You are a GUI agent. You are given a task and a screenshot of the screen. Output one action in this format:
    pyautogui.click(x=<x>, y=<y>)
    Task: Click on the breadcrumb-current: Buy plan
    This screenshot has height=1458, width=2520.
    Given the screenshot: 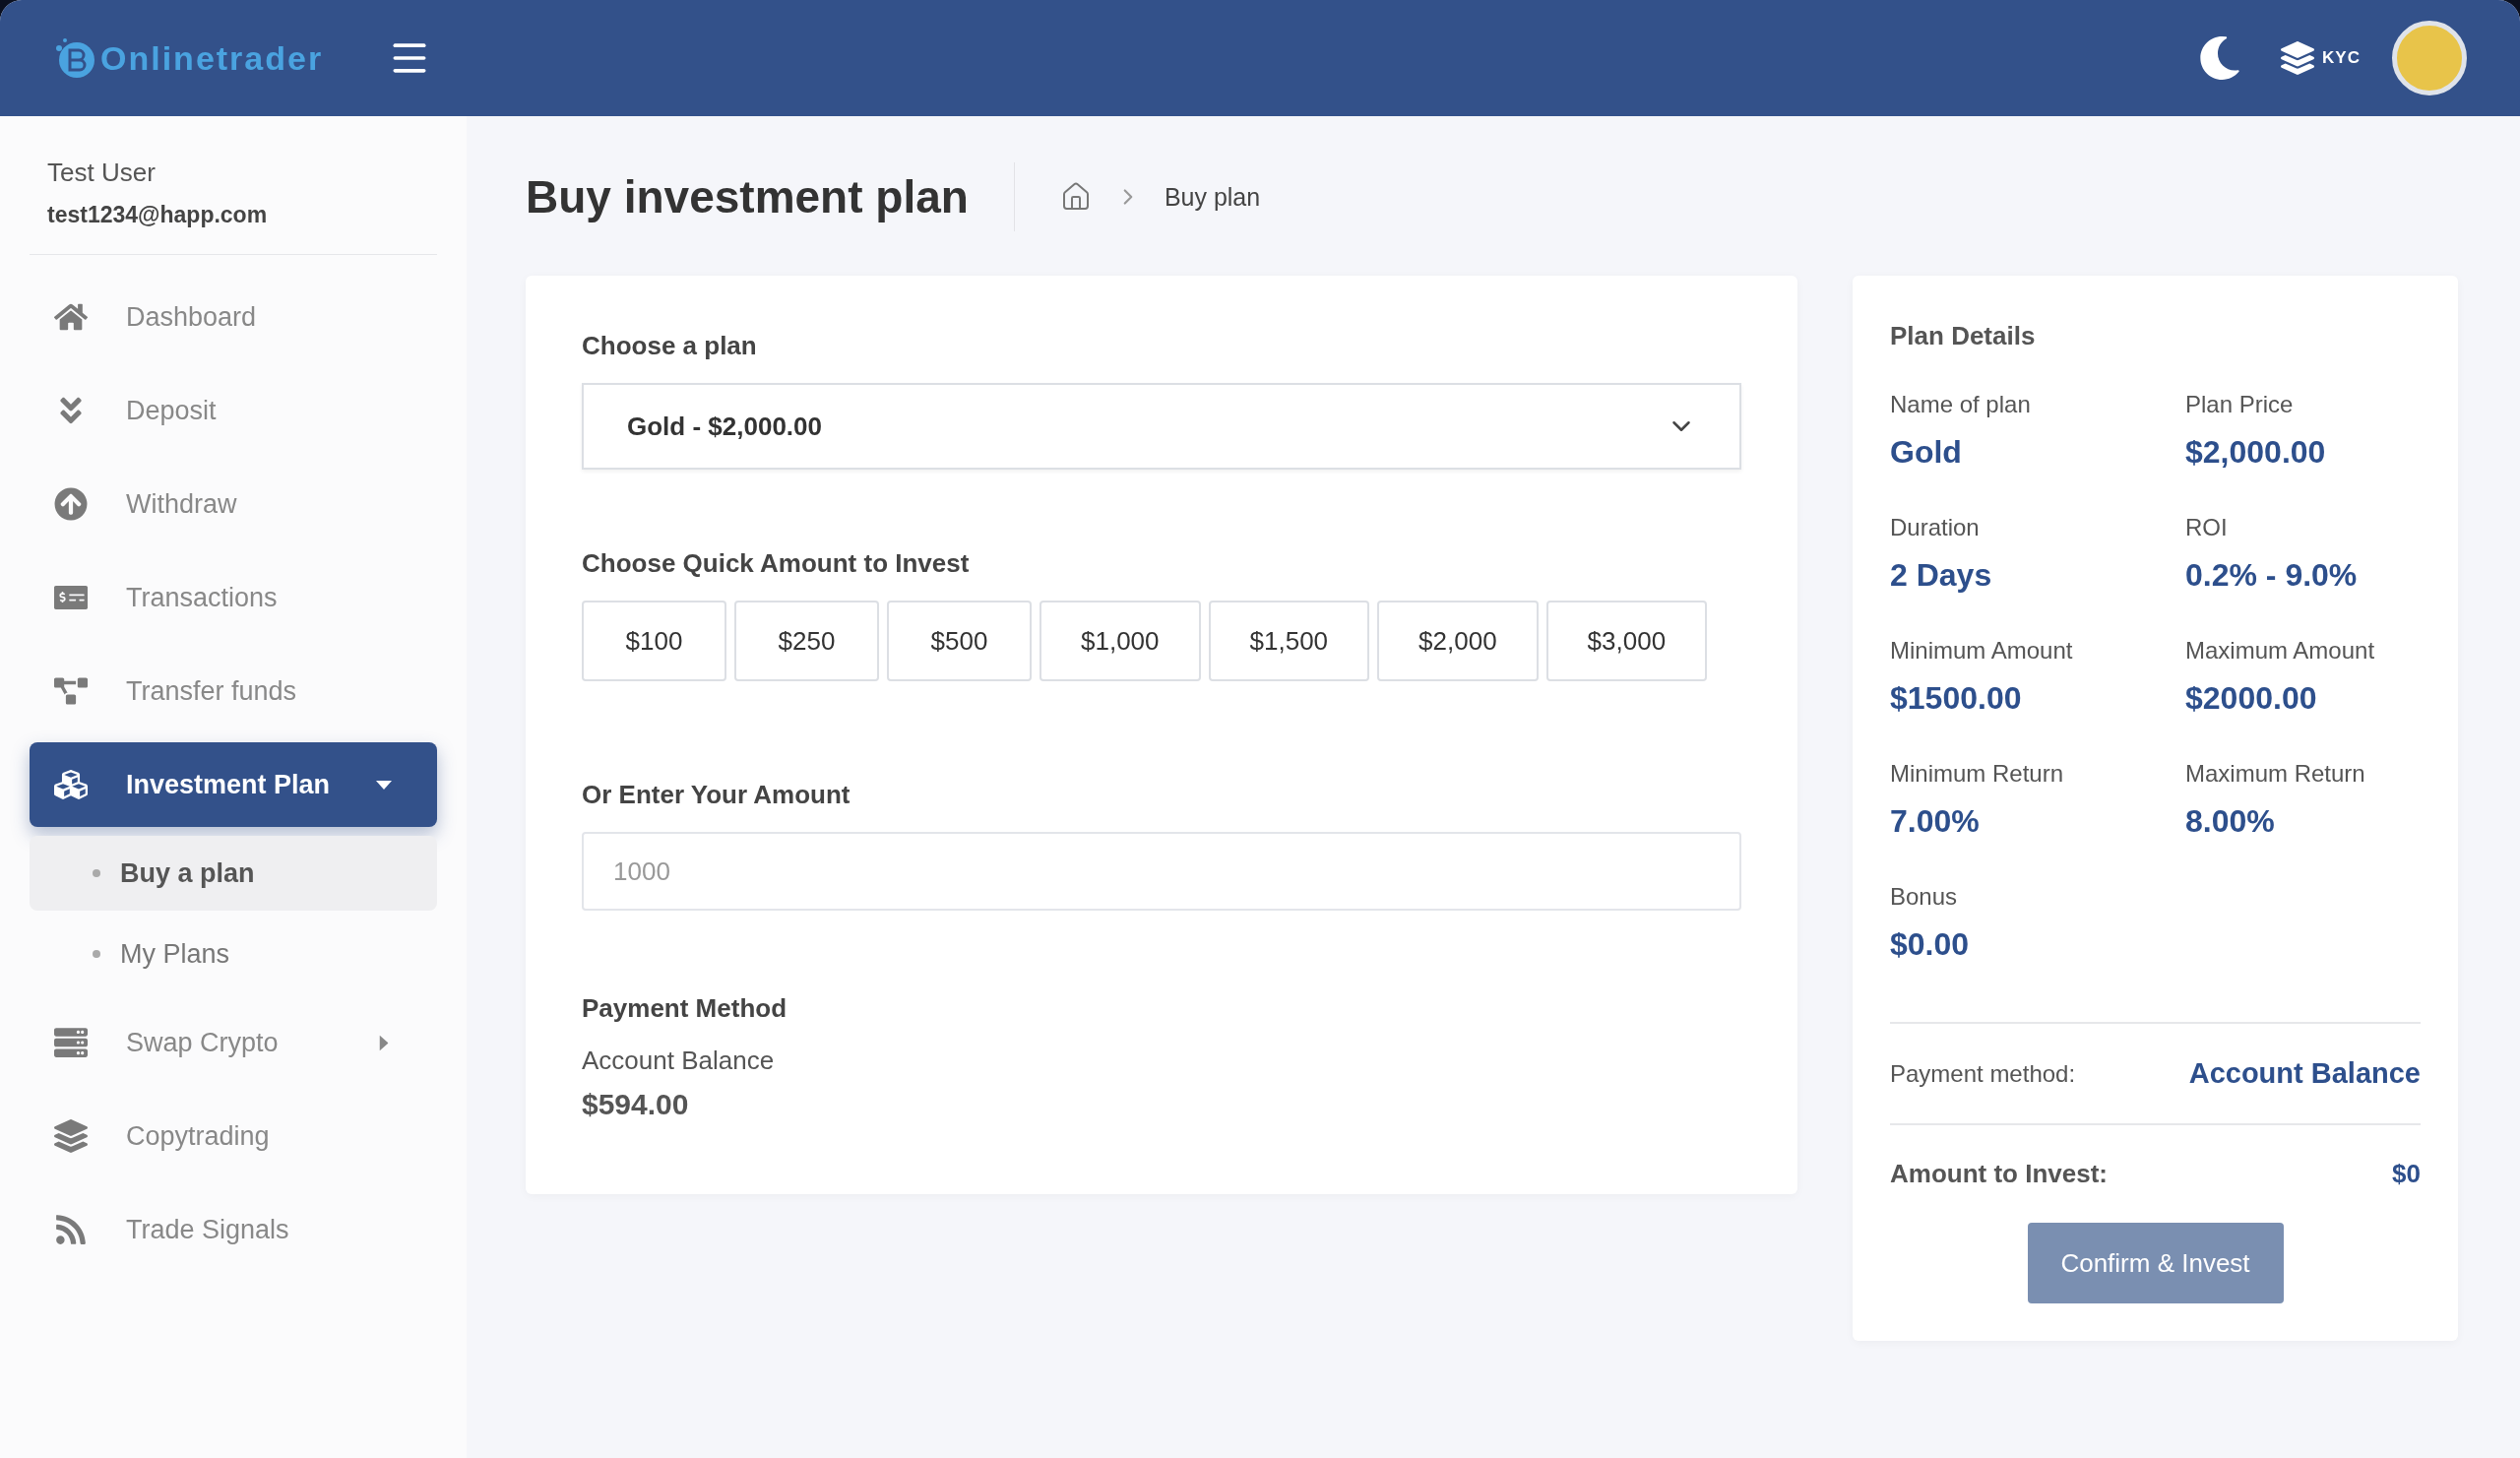 What is the action you would take?
    pyautogui.click(x=1212, y=197)
    